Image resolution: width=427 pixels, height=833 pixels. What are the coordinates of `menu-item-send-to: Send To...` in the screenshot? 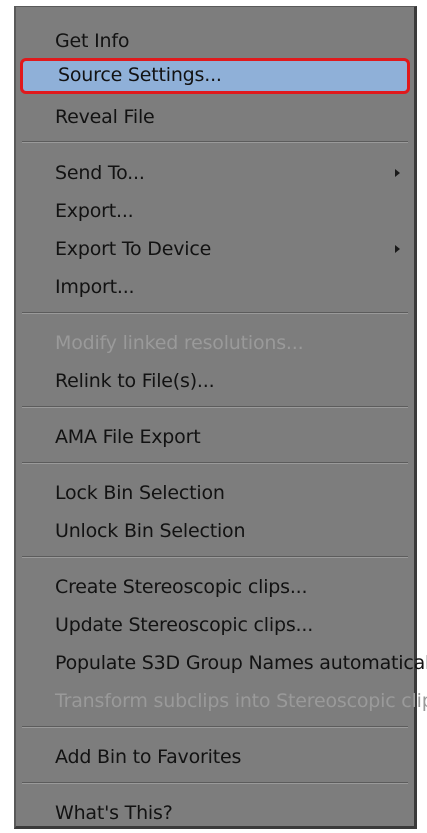 It's located at (215, 173).